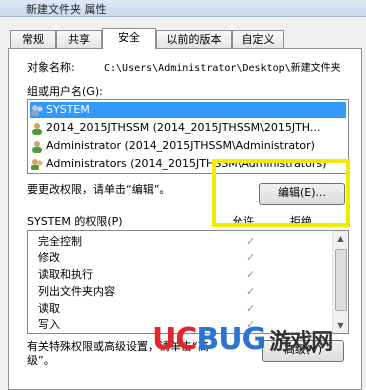  I want to click on table-row: 读取和执行 ✓, so click(188, 275).